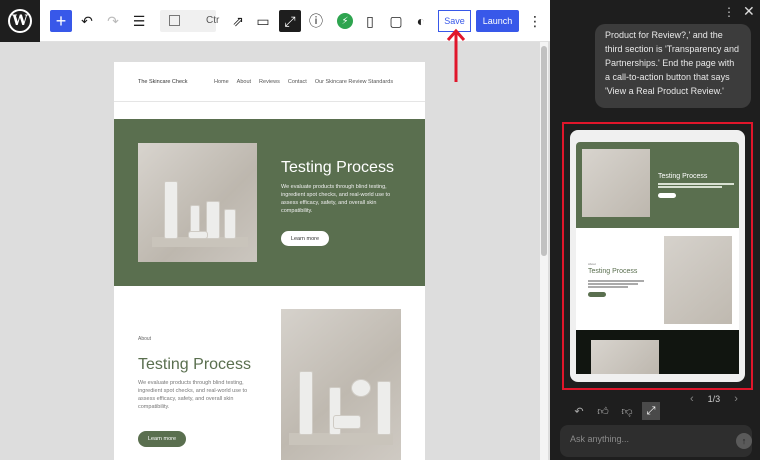 The image size is (760, 460). Describe the element at coordinates (456, 55) in the screenshot. I see `red-arrow-annotation` at that location.